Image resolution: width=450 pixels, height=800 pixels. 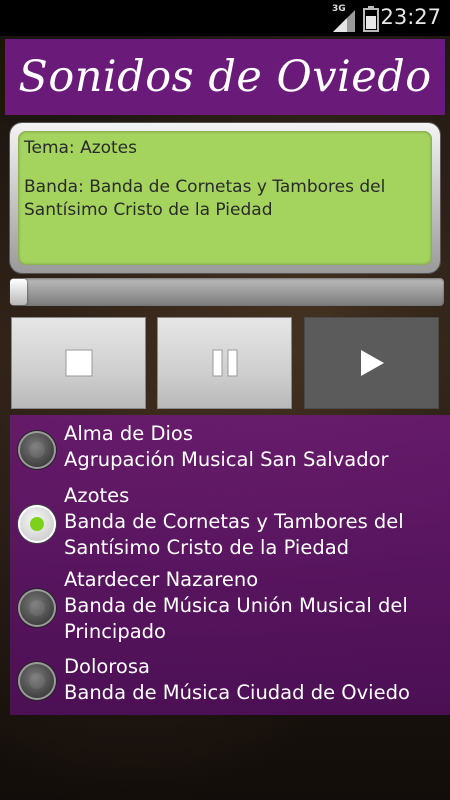 I want to click on song-band: Agrupación Musical San Salvador, so click(x=226, y=459).